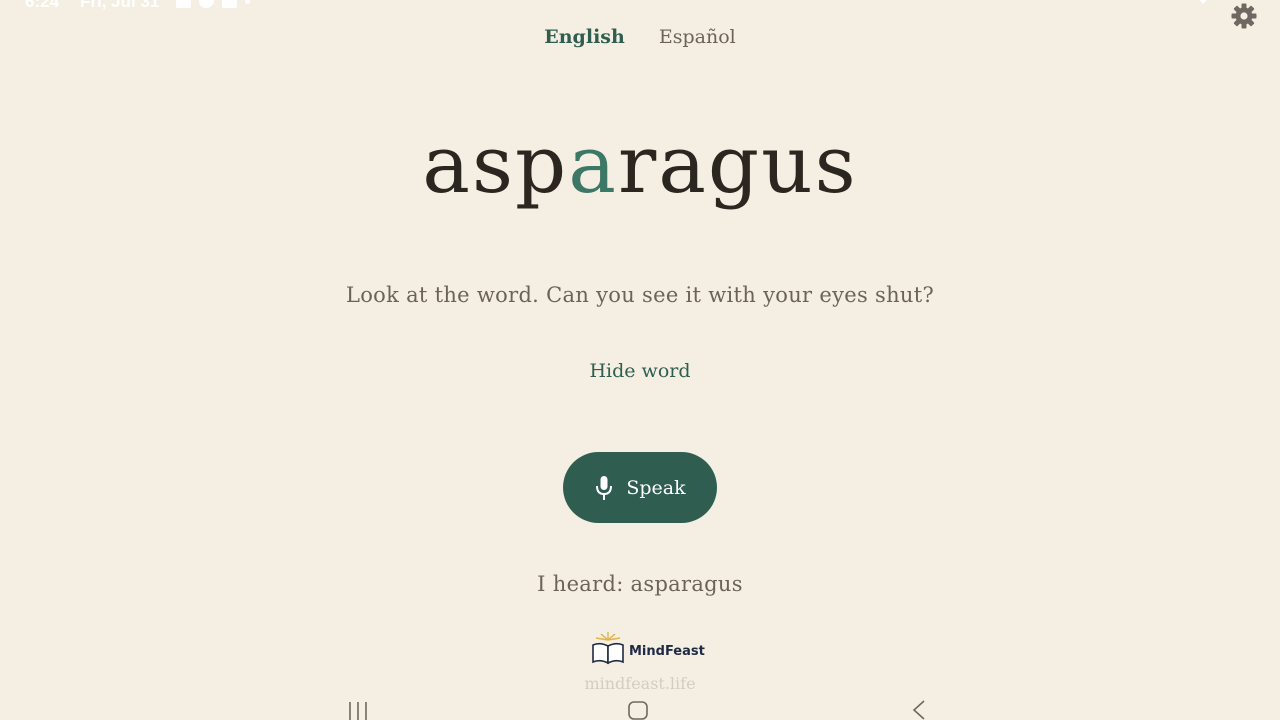 This screenshot has height=720, width=1280. Describe the element at coordinates (1192, 2) in the screenshot. I see `system-icons` at that location.